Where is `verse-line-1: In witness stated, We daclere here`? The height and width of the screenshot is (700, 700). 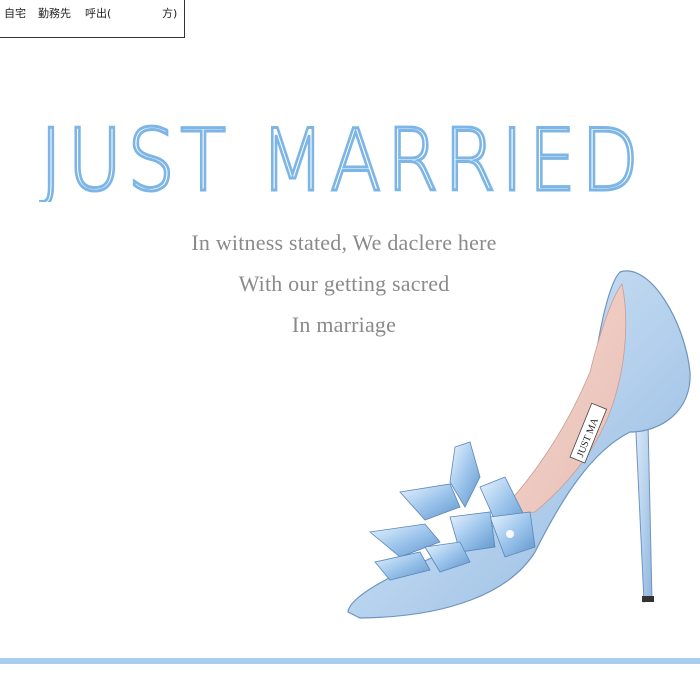 verse-line-1: In witness stated, We daclere here is located at coordinates (344, 242).